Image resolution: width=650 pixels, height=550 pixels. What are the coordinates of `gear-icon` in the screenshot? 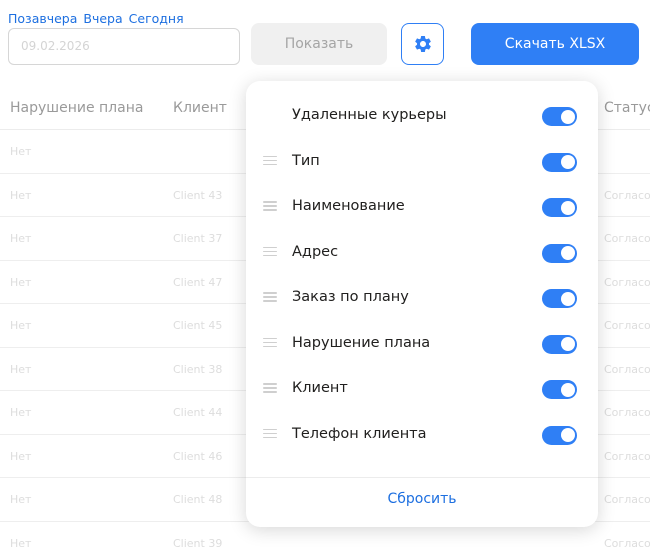 It's located at (422, 43).